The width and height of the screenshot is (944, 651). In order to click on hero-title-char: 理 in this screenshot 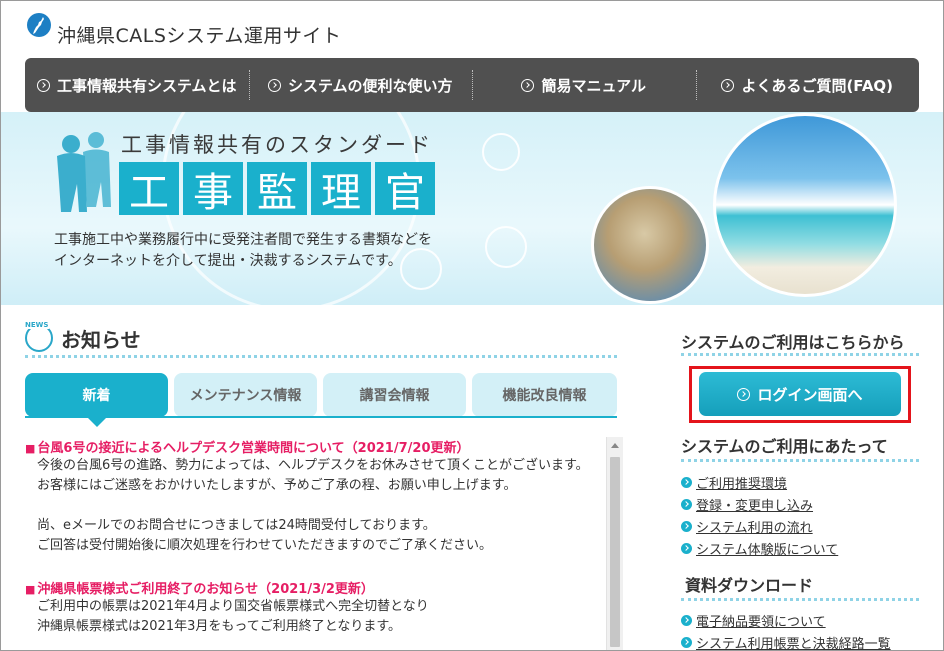, I will do `click(341, 189)`.